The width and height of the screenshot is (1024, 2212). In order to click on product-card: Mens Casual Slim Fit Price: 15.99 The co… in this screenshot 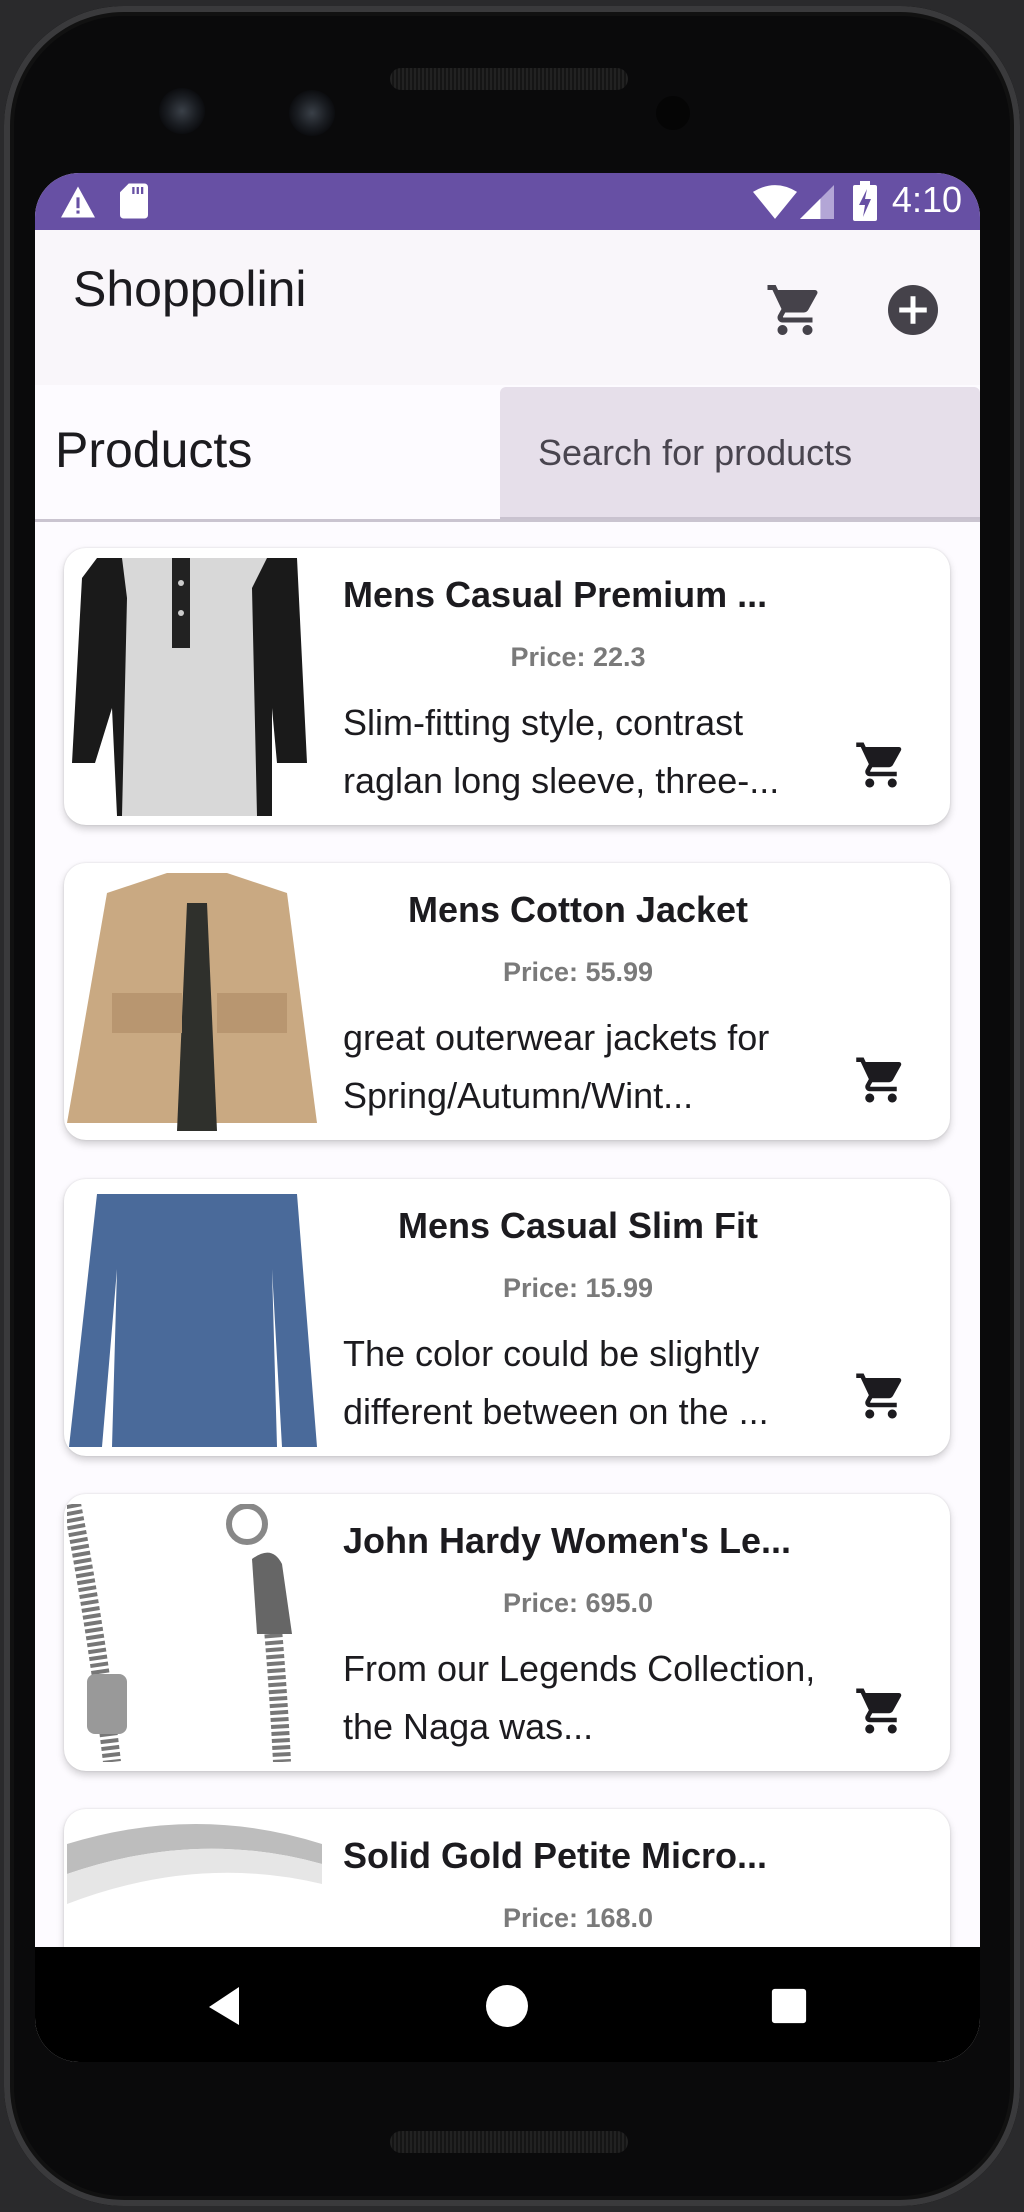, I will do `click(507, 1317)`.